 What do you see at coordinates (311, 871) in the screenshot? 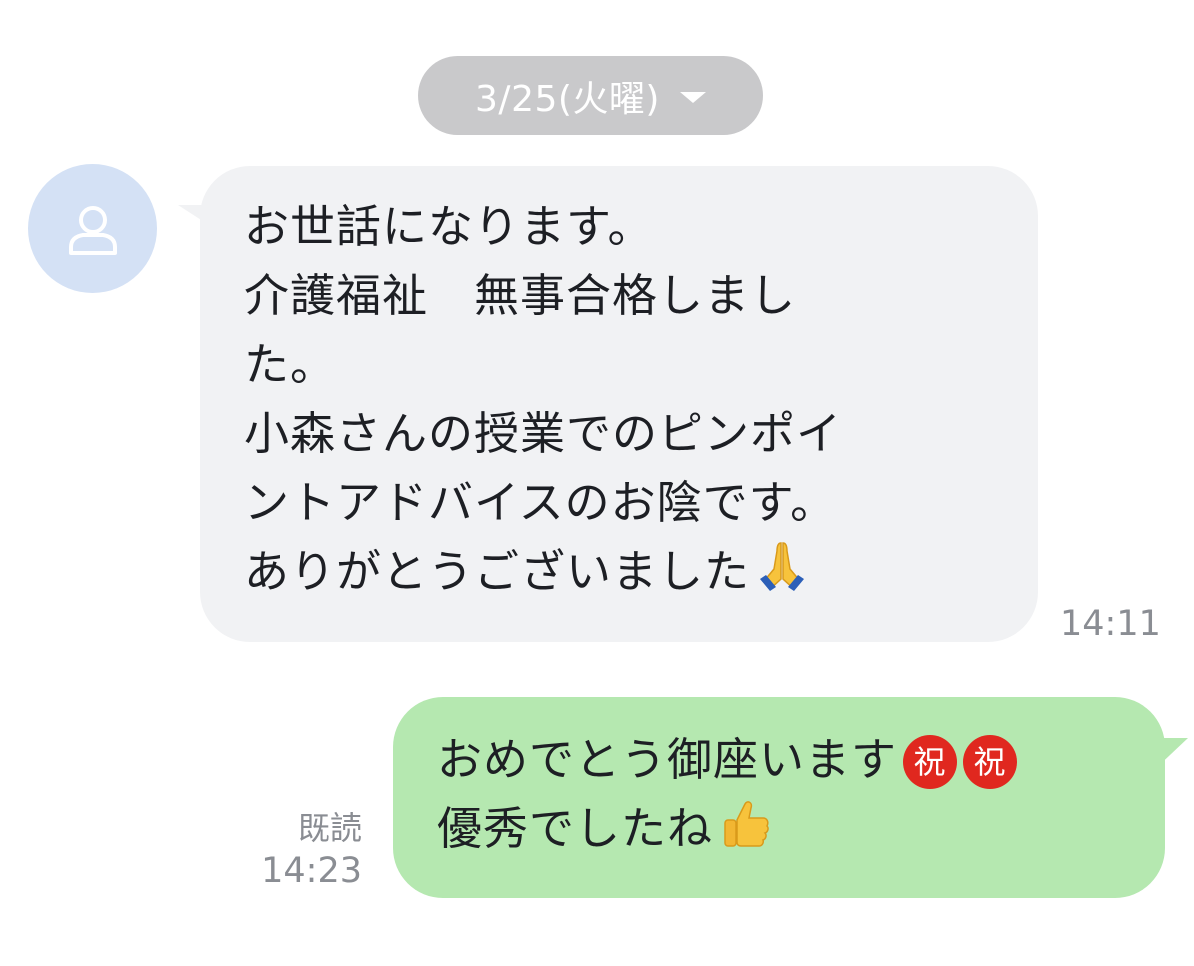
I see `outgoing-timestamp: 14:23` at bounding box center [311, 871].